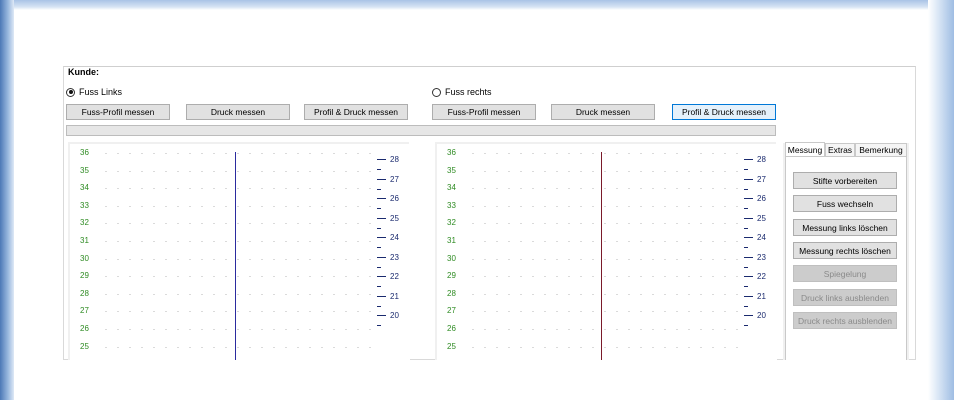 This screenshot has height=400, width=954. I want to click on y-left-tick-label: 32, so click(84, 223).